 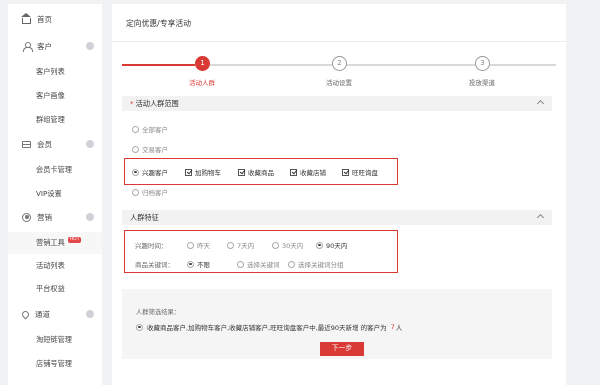 I want to click on radio-time-yesterday: 昨天, so click(x=198, y=245).